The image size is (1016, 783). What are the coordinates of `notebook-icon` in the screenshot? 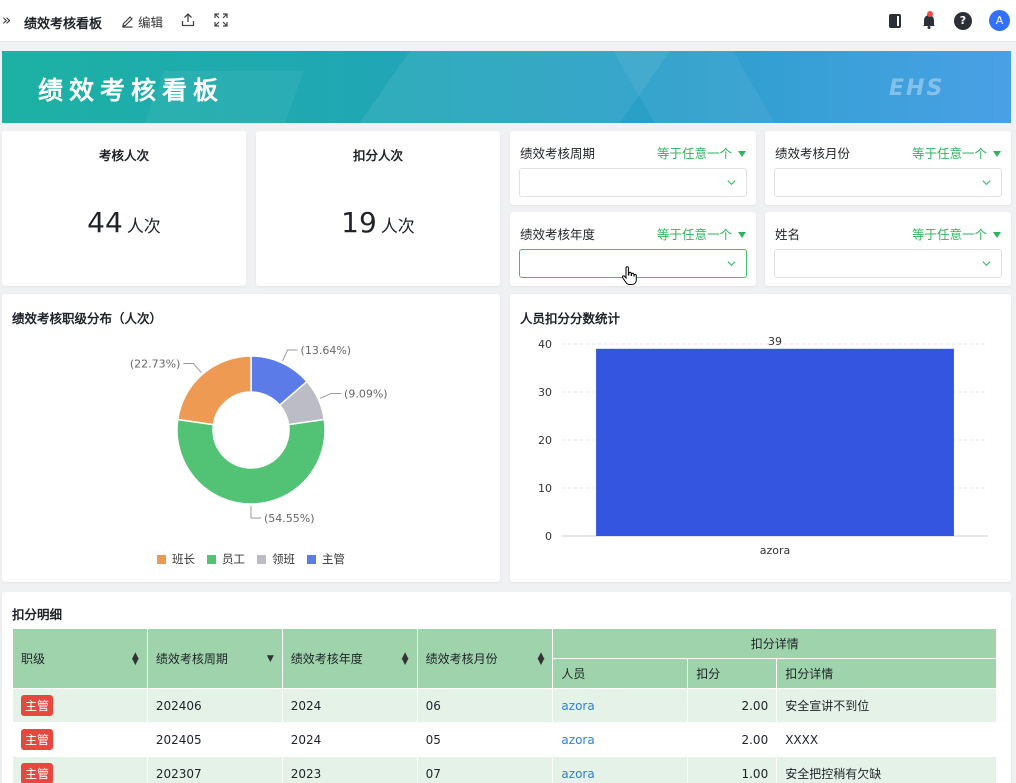 It's located at (895, 21).